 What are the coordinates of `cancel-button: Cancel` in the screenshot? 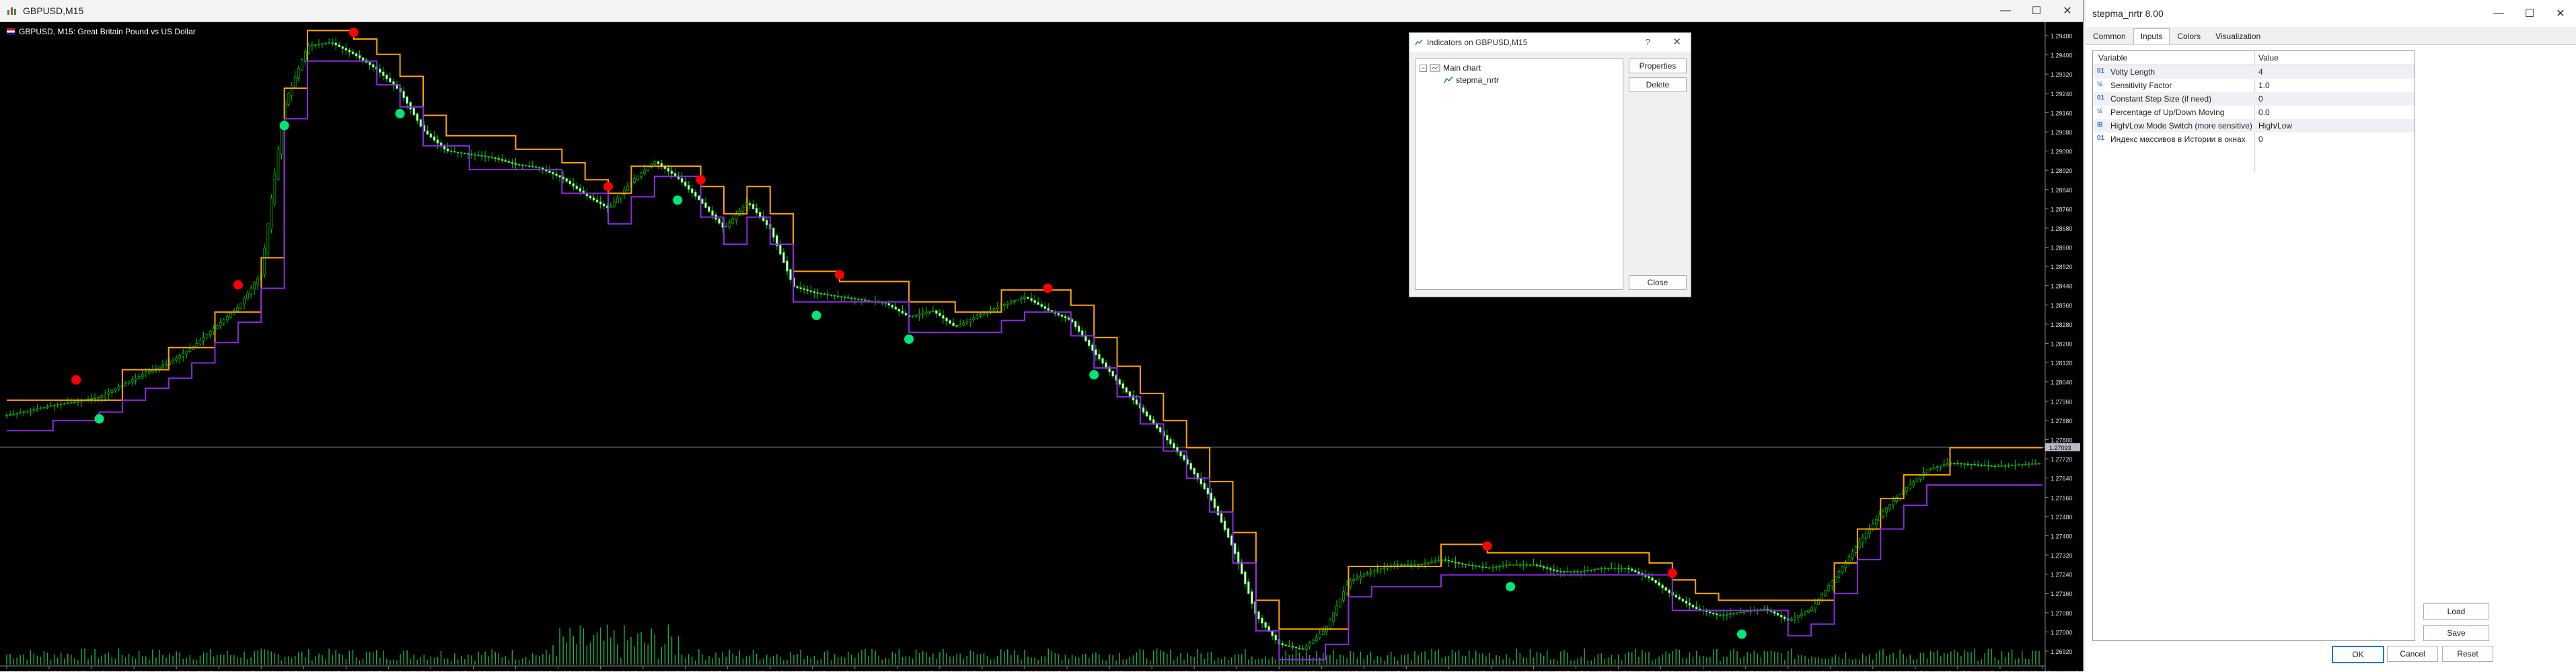 It's located at (2412, 654).